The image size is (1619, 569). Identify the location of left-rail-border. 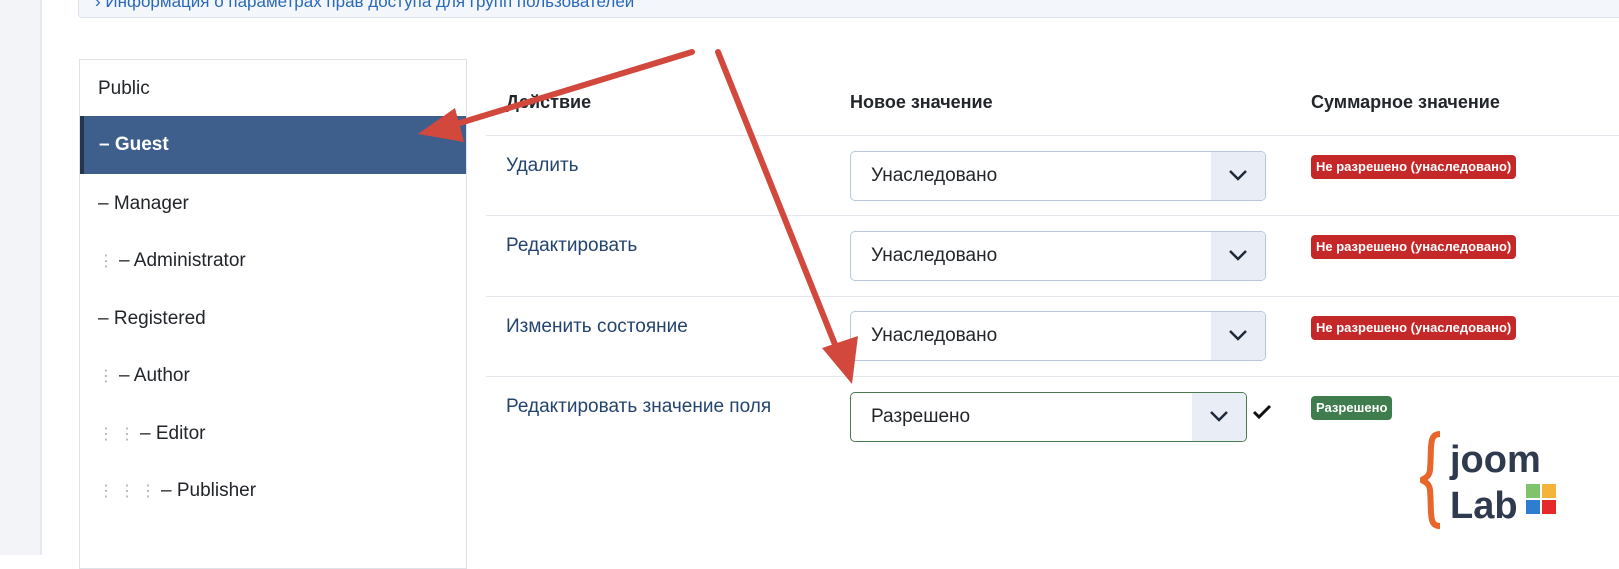
(41, 277).